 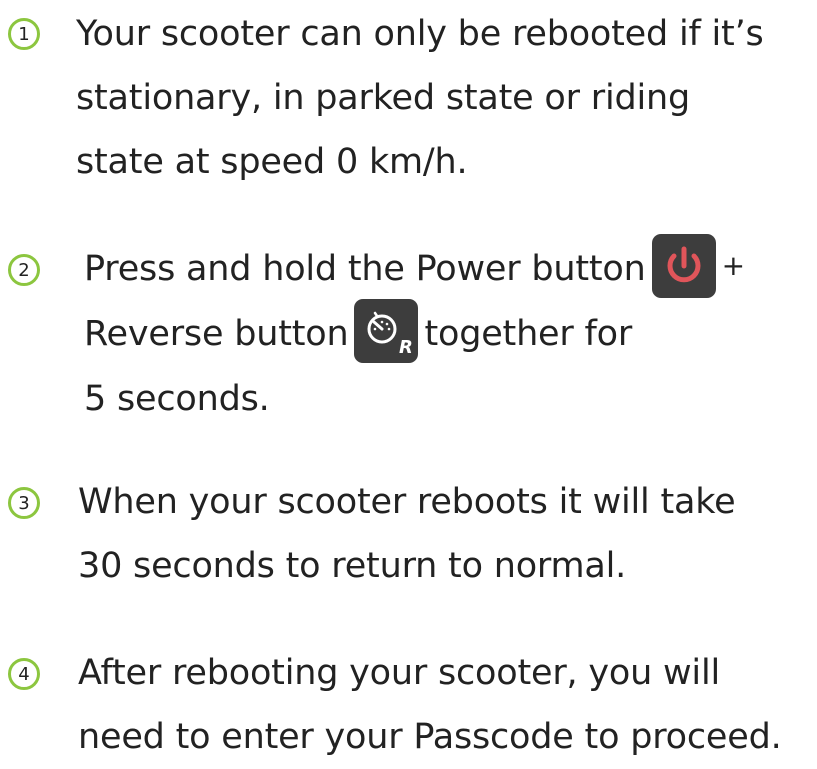 I want to click on plus-sign: +, so click(x=733, y=265).